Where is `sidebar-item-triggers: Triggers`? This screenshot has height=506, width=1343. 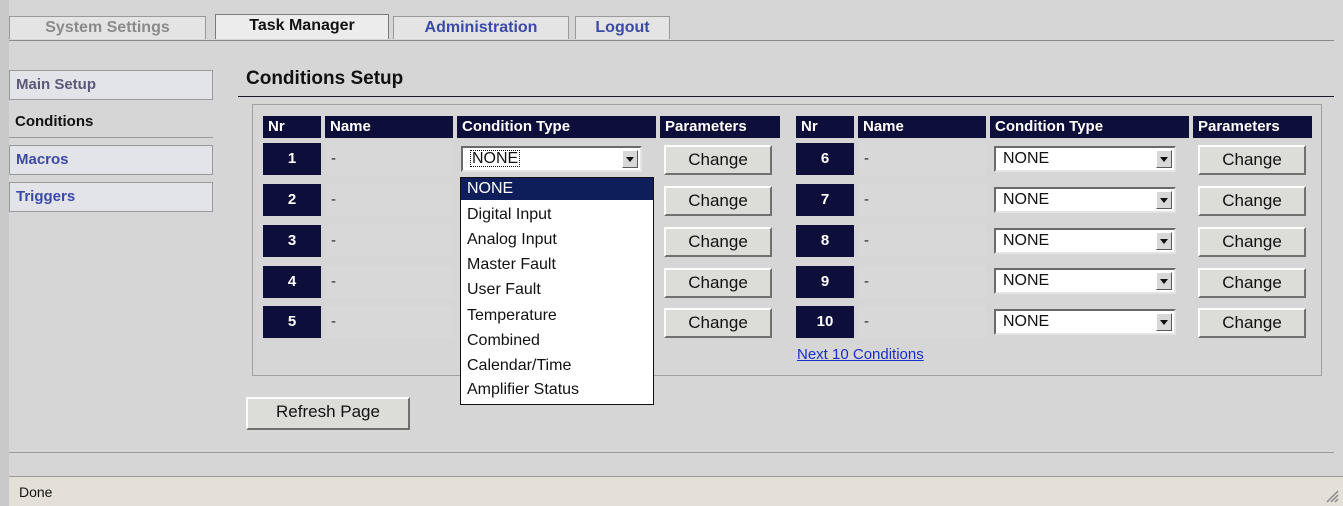 sidebar-item-triggers: Triggers is located at coordinates (111, 197).